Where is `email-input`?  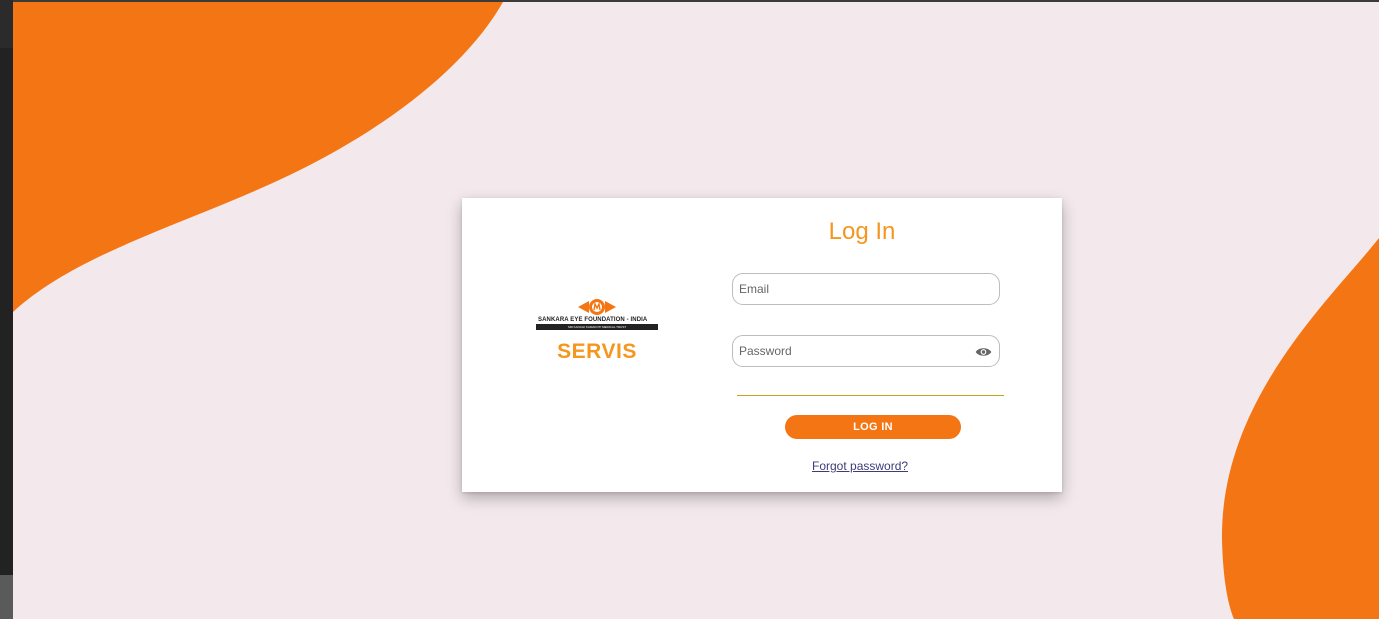 email-input is located at coordinates (851, 289).